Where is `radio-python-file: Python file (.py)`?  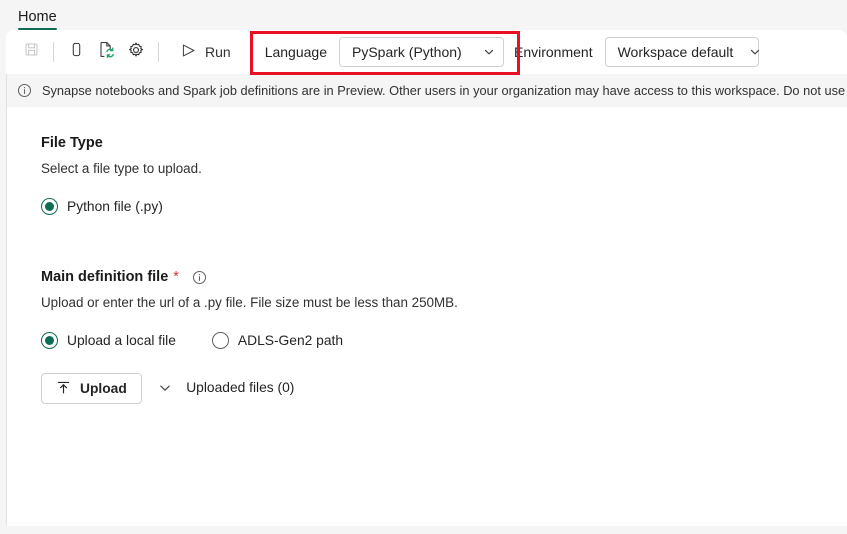
radio-python-file: Python file (.py) is located at coordinates (102, 206).